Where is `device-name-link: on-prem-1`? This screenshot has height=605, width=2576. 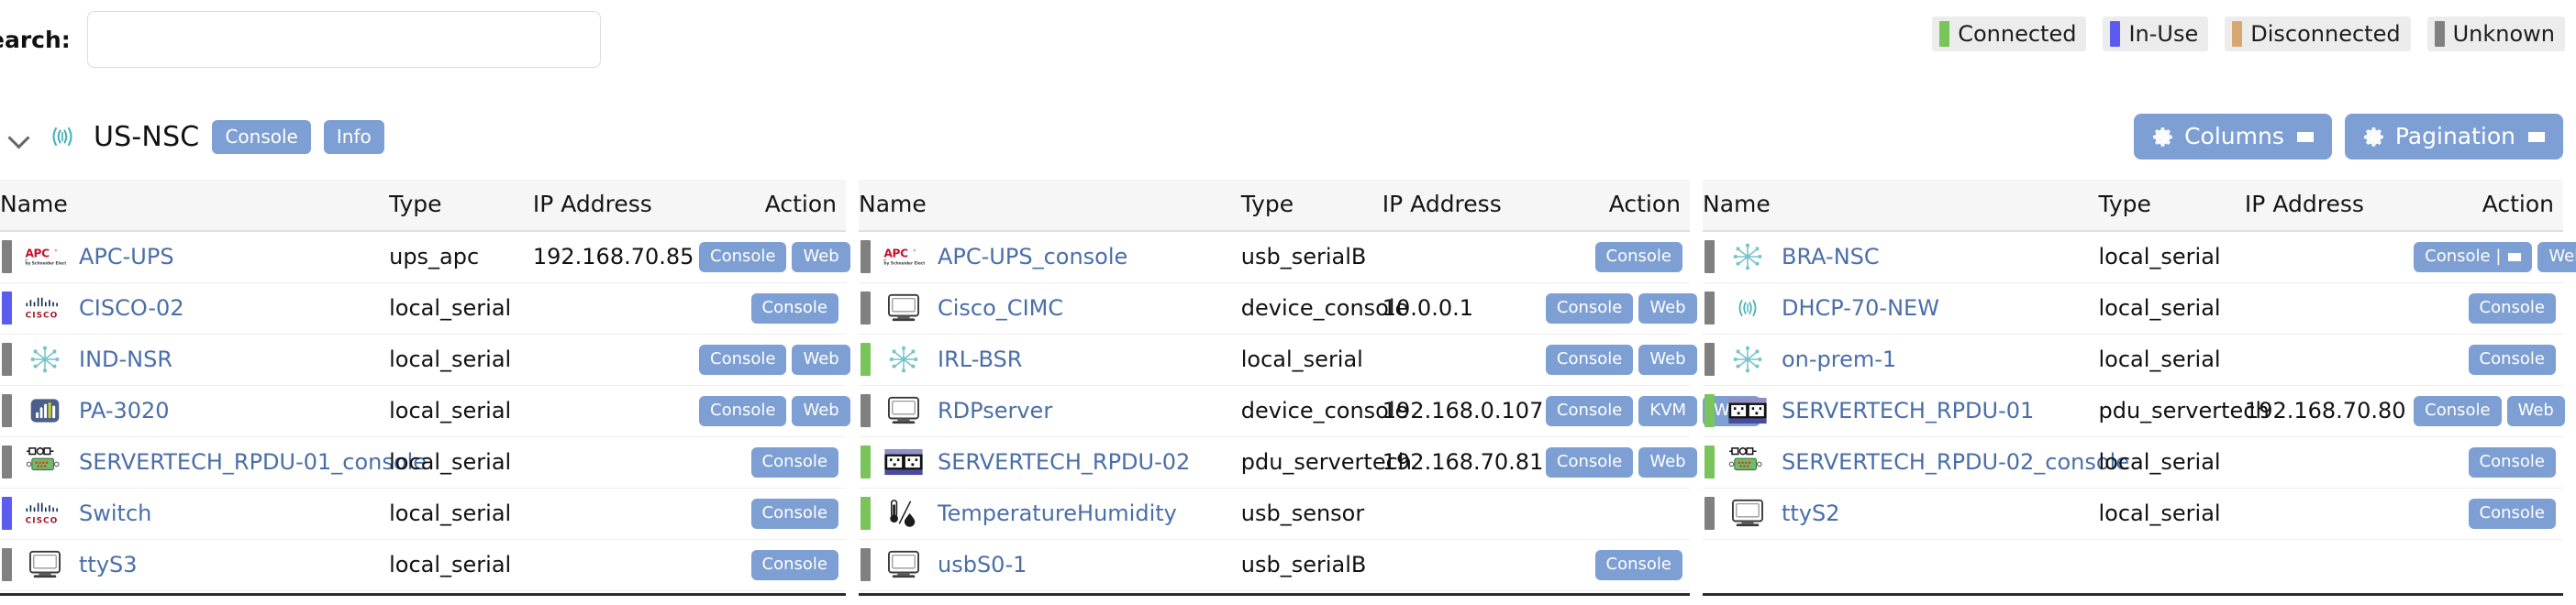 device-name-link: on-prem-1 is located at coordinates (1839, 359).